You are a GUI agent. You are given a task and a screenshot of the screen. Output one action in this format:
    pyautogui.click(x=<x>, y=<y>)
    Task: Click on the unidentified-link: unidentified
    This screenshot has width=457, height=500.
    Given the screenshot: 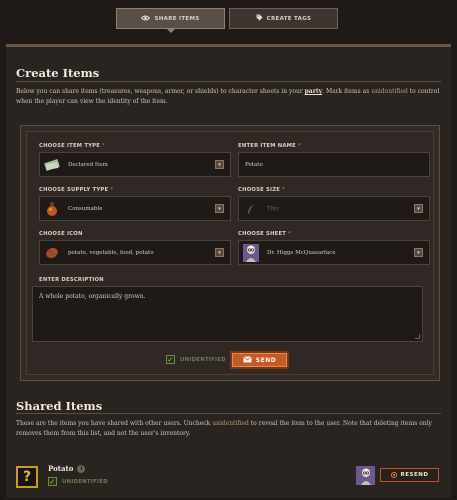 What is the action you would take?
    pyautogui.click(x=389, y=91)
    